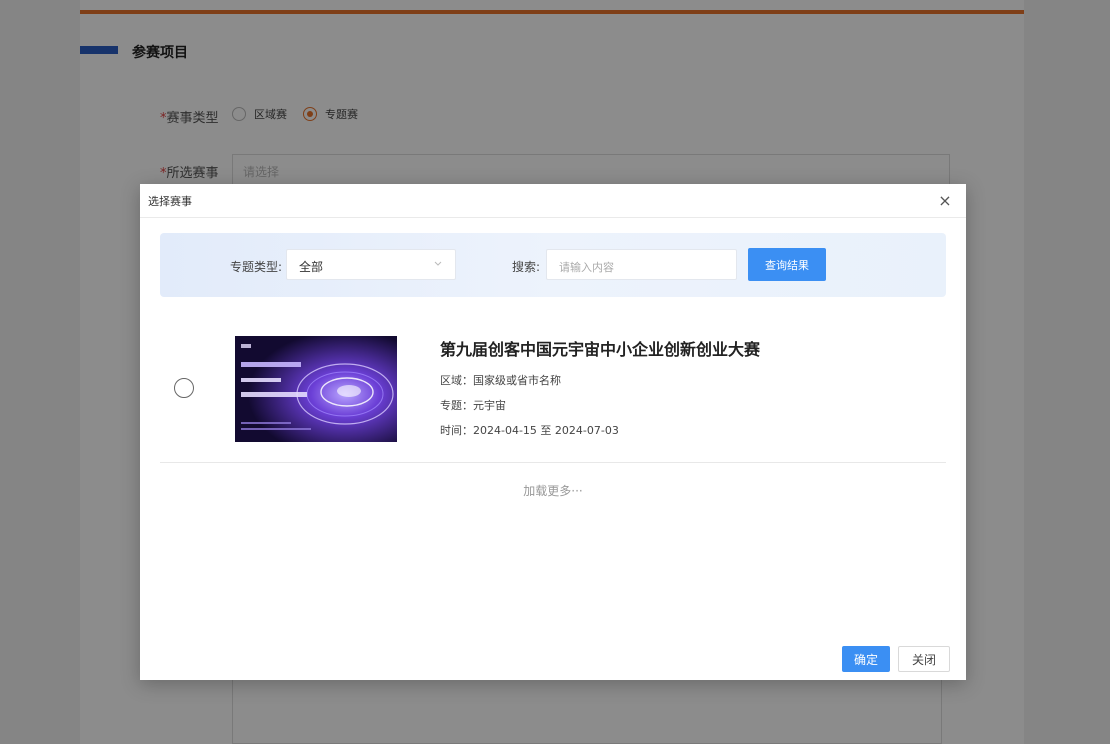 Image resolution: width=1110 pixels, height=744 pixels. What do you see at coordinates (924, 659) in the screenshot?
I see `close-button: 关闭` at bounding box center [924, 659].